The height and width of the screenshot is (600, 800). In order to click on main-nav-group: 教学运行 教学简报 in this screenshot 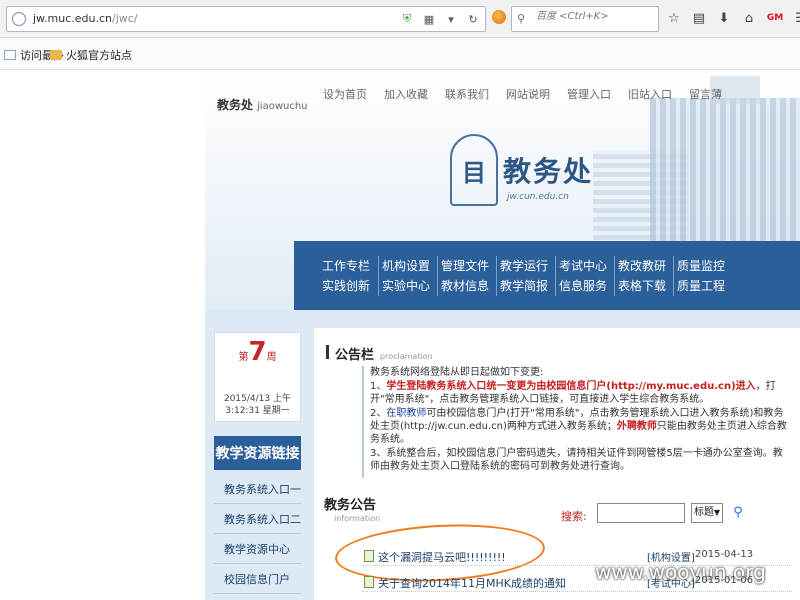, I will do `click(525, 275)`.